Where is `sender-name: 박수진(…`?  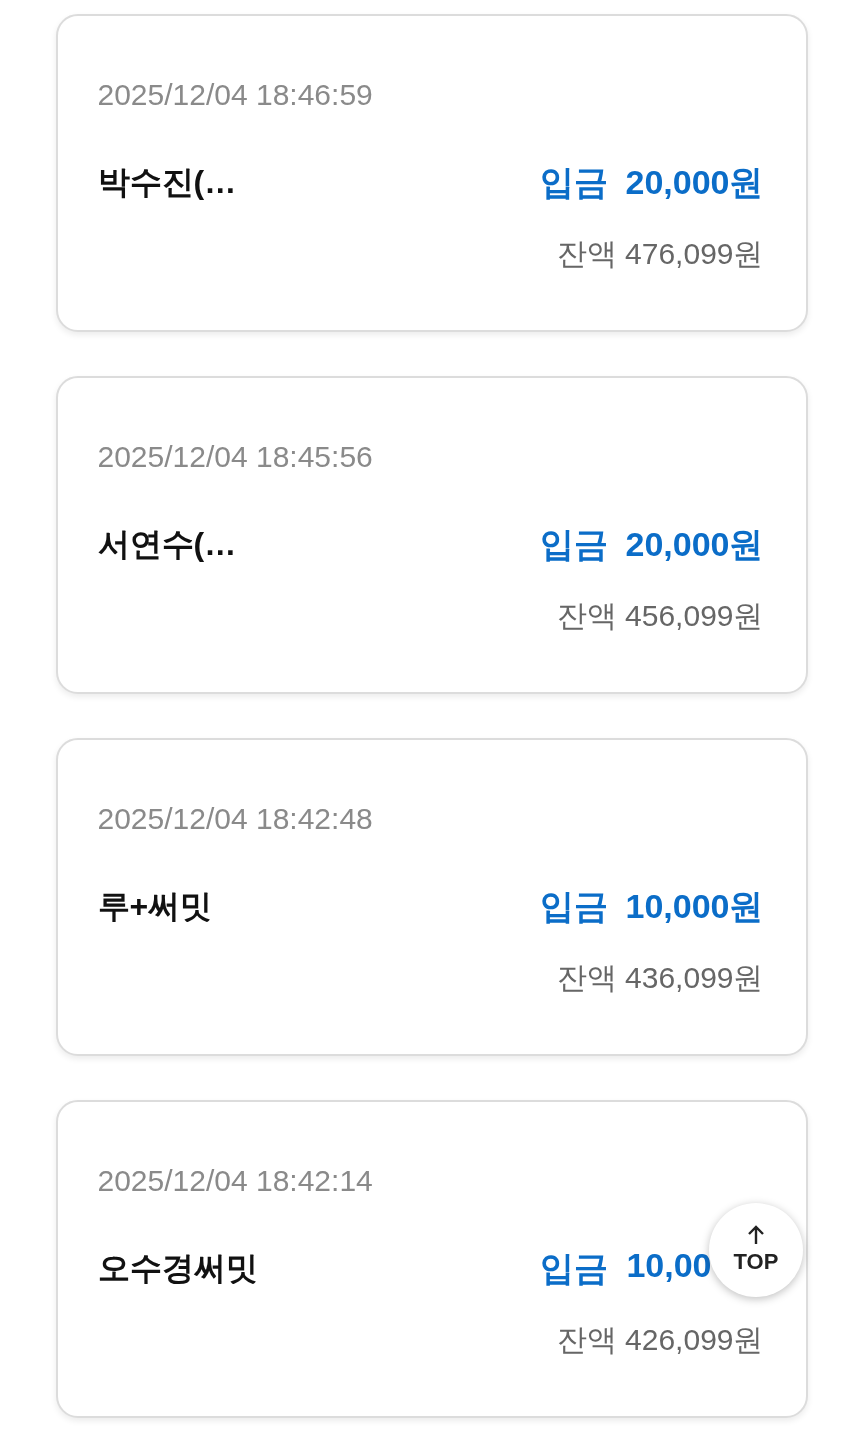 sender-name: 박수진(… is located at coordinates (167, 182).